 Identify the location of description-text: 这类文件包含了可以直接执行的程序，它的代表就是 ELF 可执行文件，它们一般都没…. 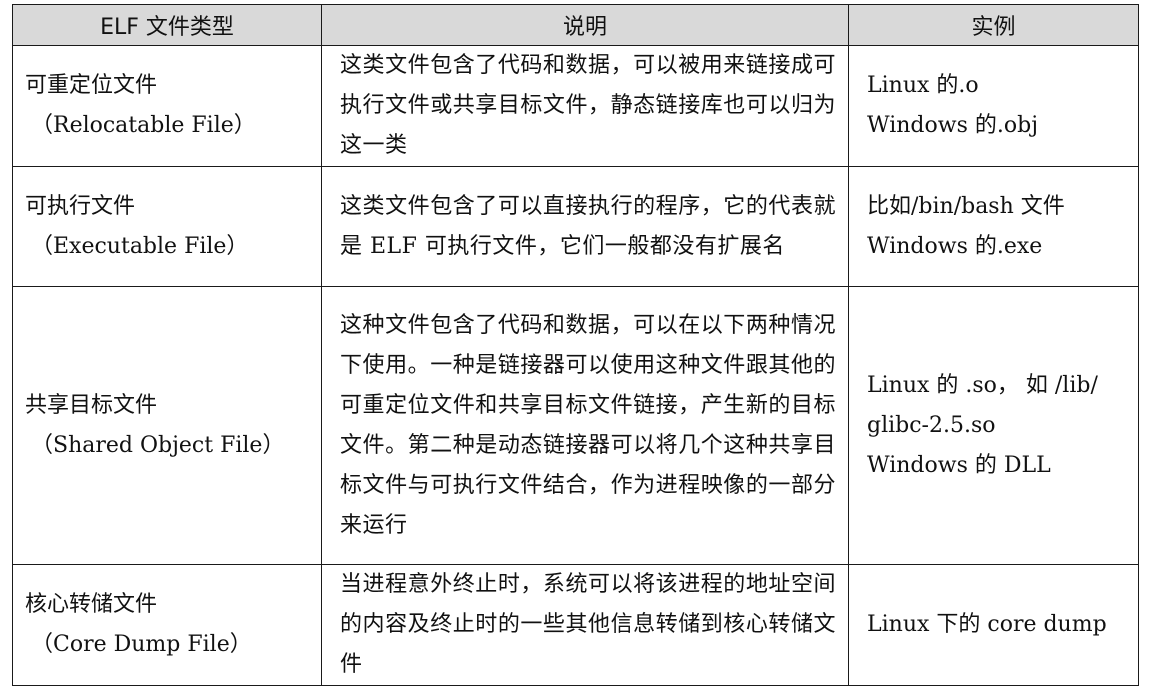
(588, 226).